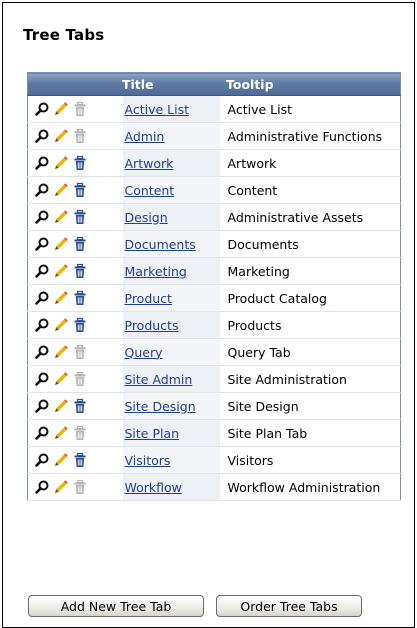 This screenshot has height=628, width=417. I want to click on table-row: Admin Administrative Functions, so click(214, 136).